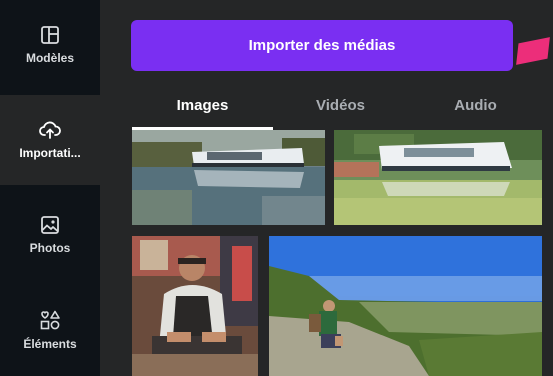  What do you see at coordinates (195, 306) in the screenshot?
I see `media-thumbnail-craftsman` at bounding box center [195, 306].